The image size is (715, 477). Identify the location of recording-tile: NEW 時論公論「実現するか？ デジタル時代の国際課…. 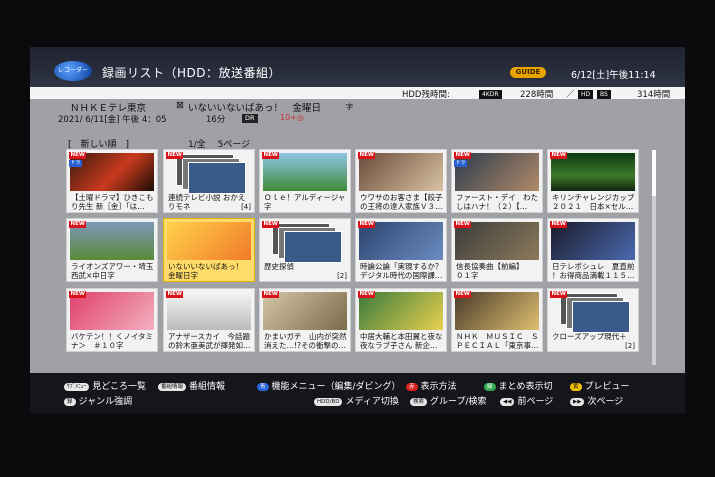
(401, 250).